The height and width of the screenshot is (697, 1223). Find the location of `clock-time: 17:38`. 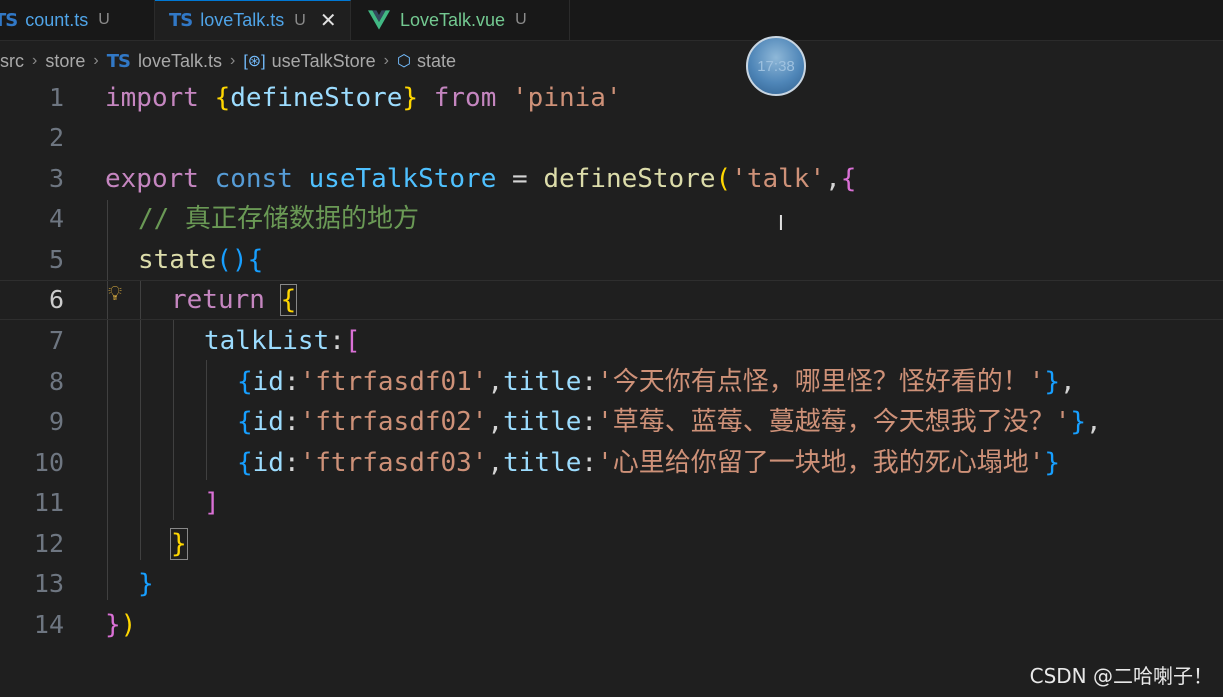

clock-time: 17:38 is located at coordinates (776, 66).